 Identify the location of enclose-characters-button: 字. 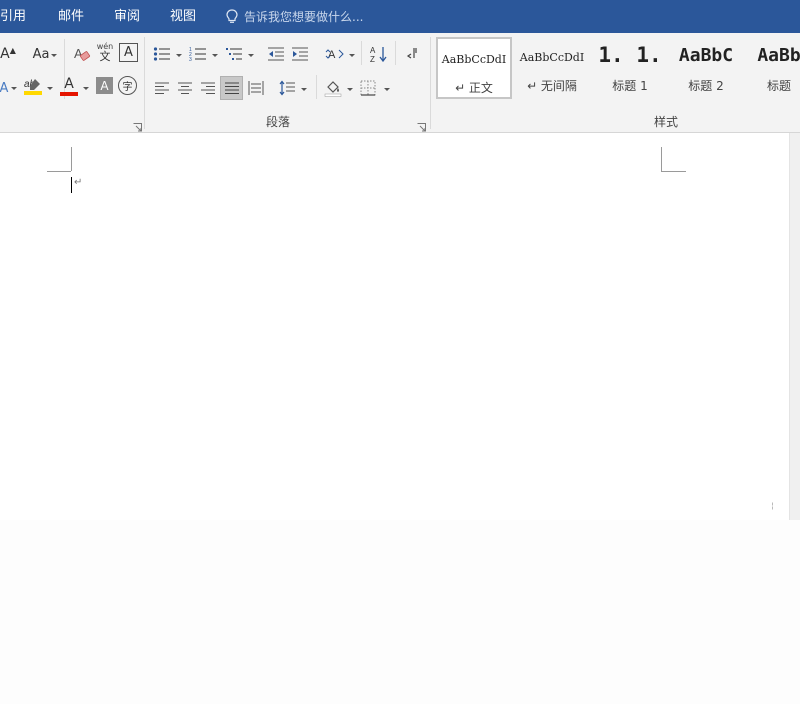
(127, 85).